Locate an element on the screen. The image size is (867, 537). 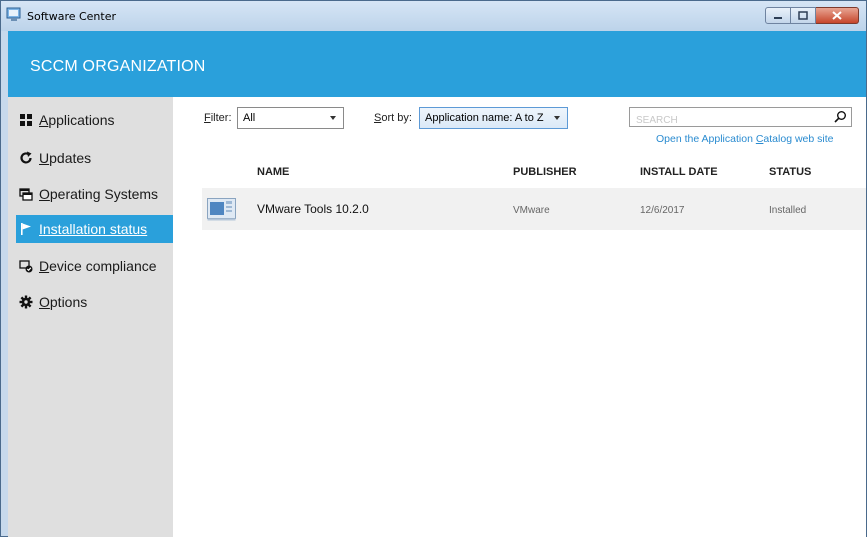
minimize-button is located at coordinates (778, 15).